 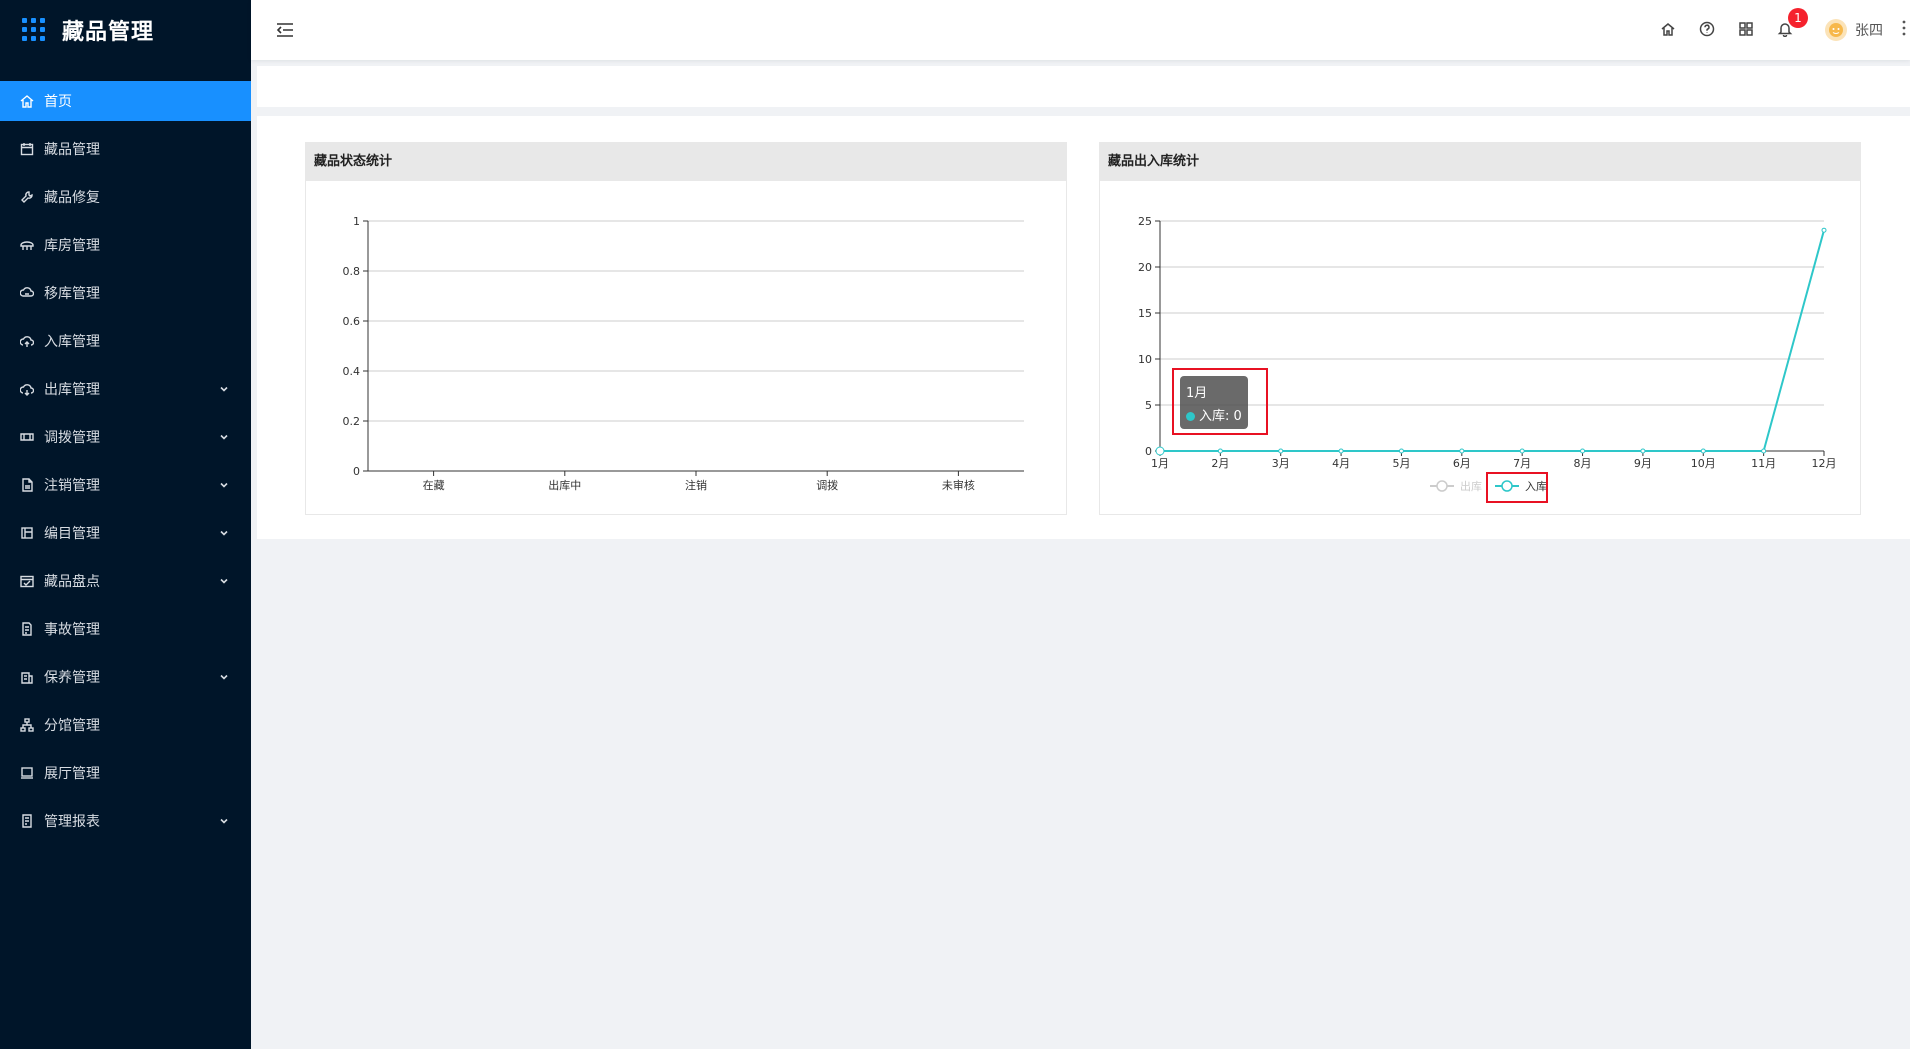 I want to click on maintenance-icon, so click(x=27, y=677).